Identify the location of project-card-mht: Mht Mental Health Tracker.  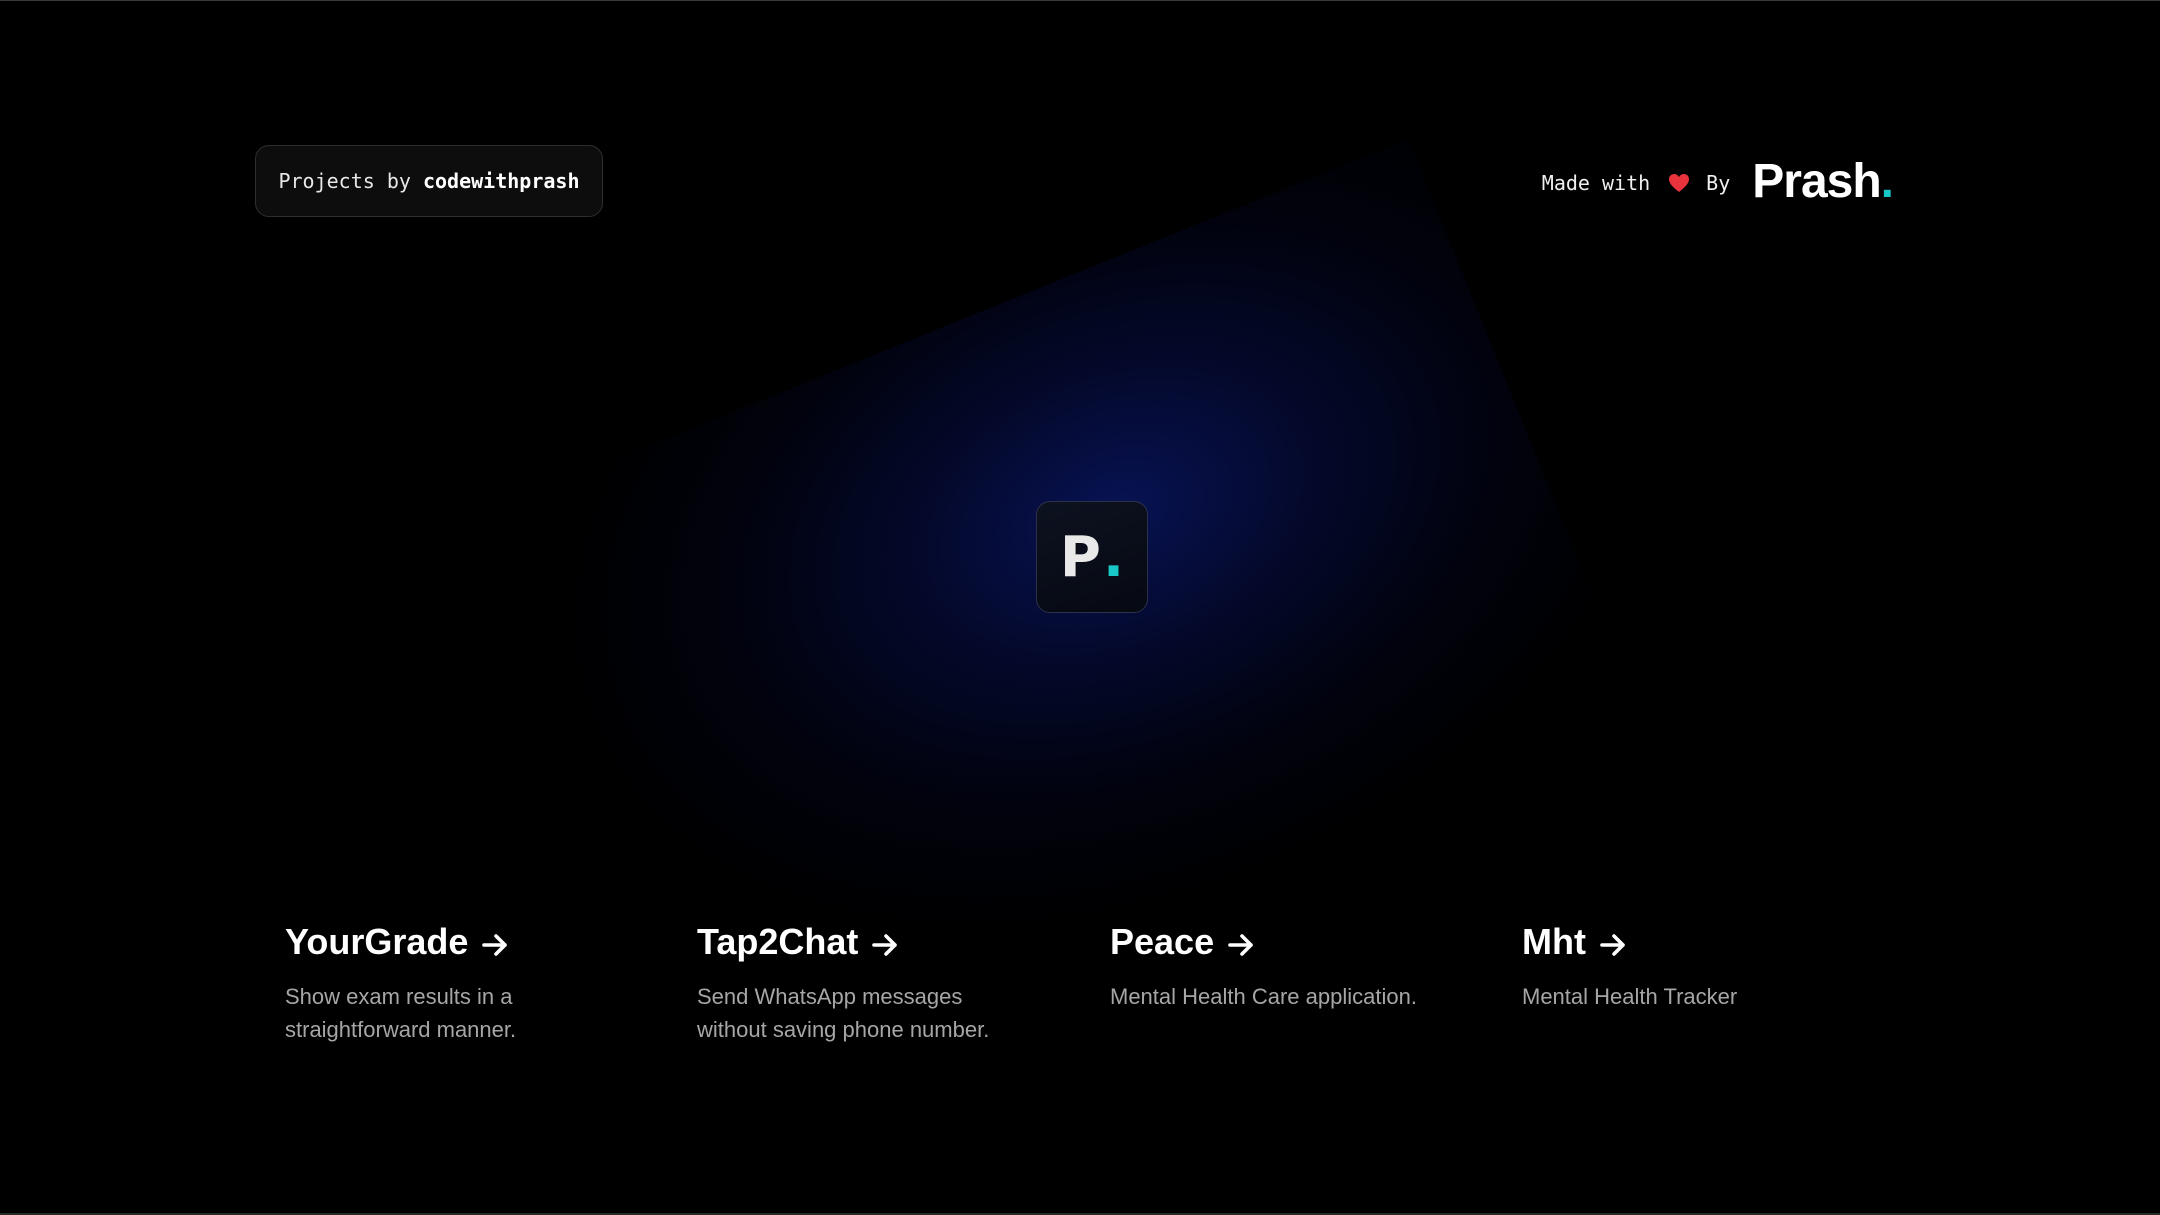
(1702, 965).